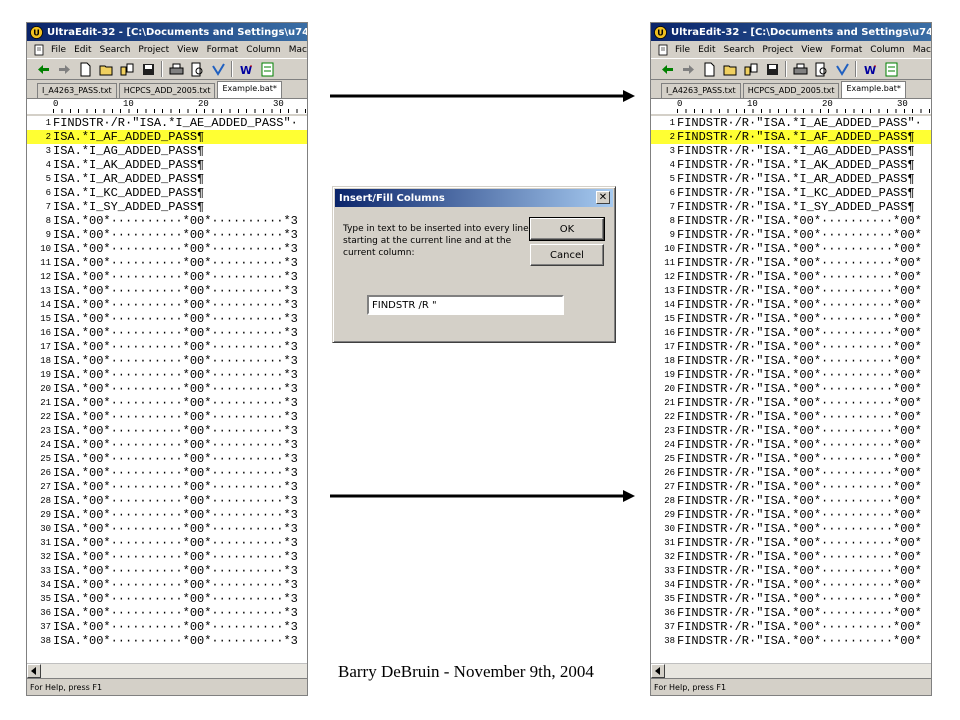  I want to click on code-line: 34 ISA.*00*··········*00*··········*3, so click(167, 585).